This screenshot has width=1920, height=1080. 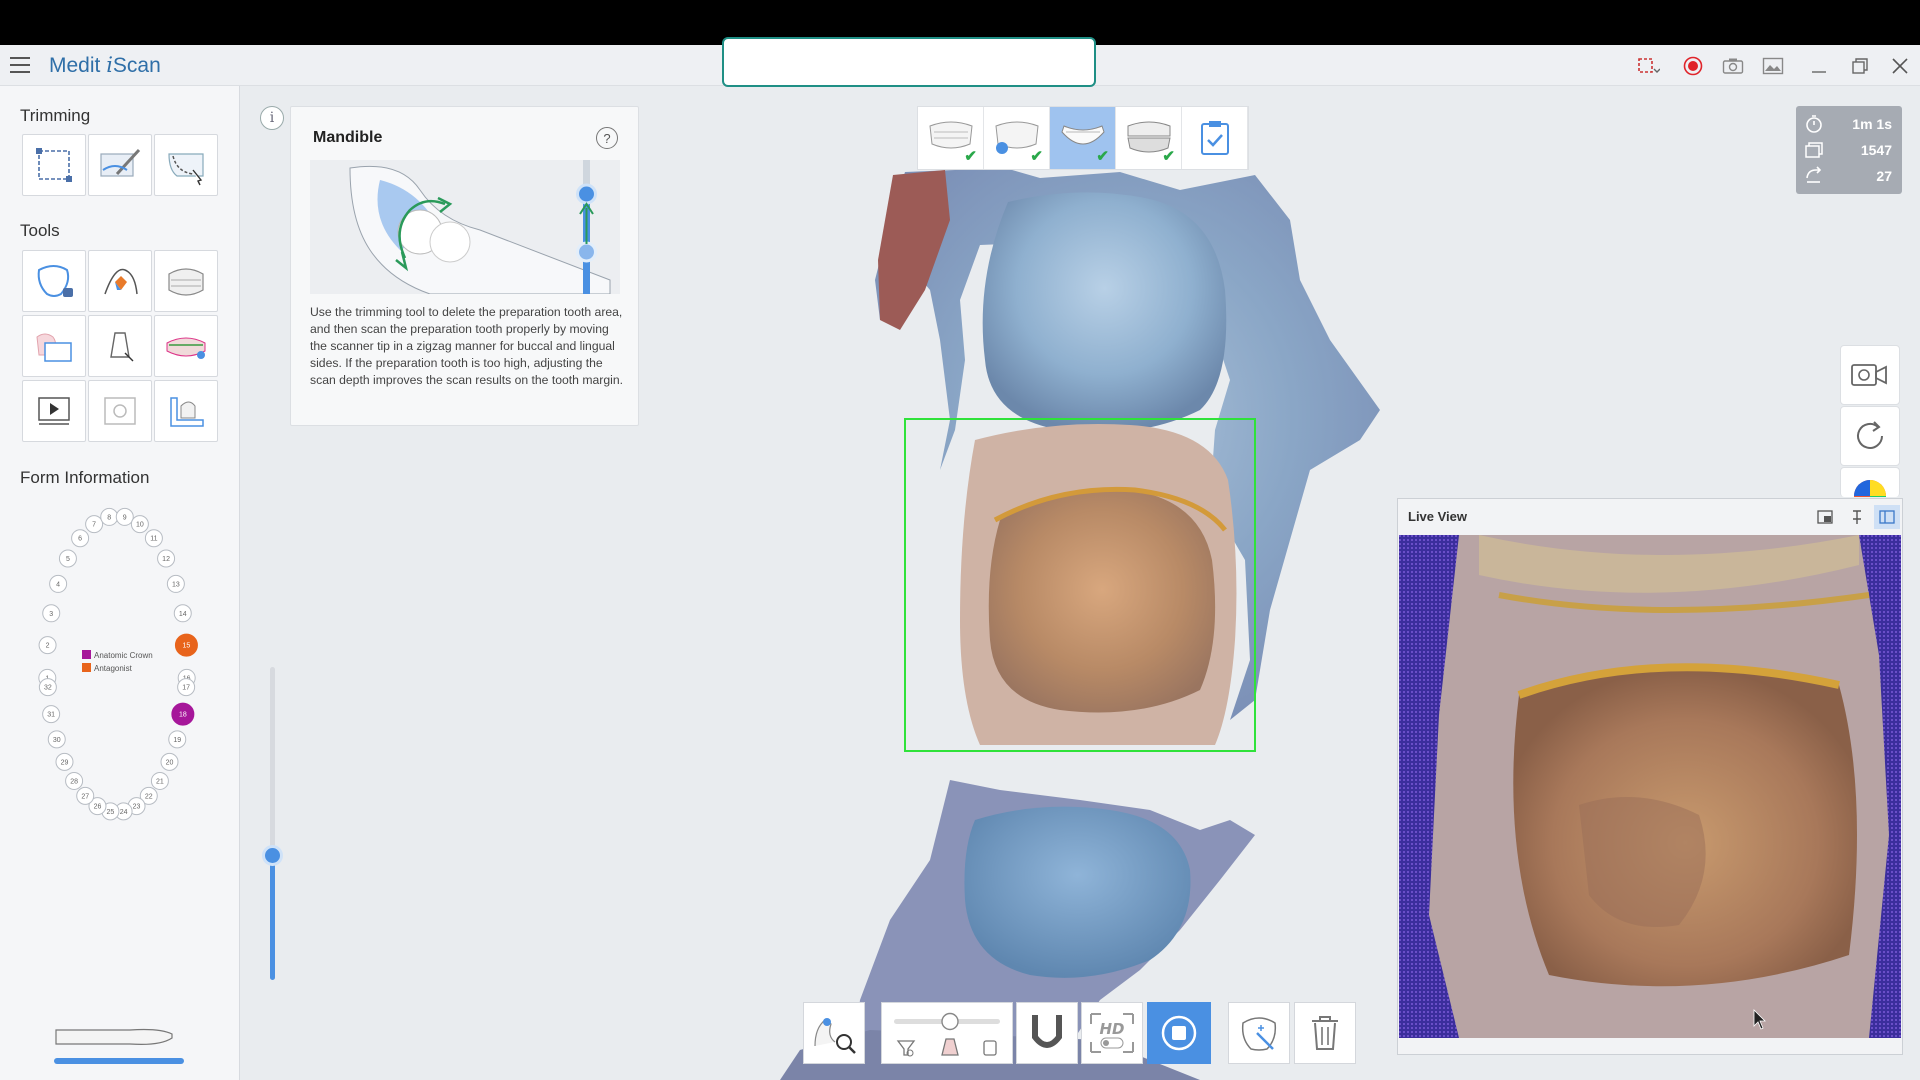 I want to click on tooth-11: 11, so click(x=153, y=538).